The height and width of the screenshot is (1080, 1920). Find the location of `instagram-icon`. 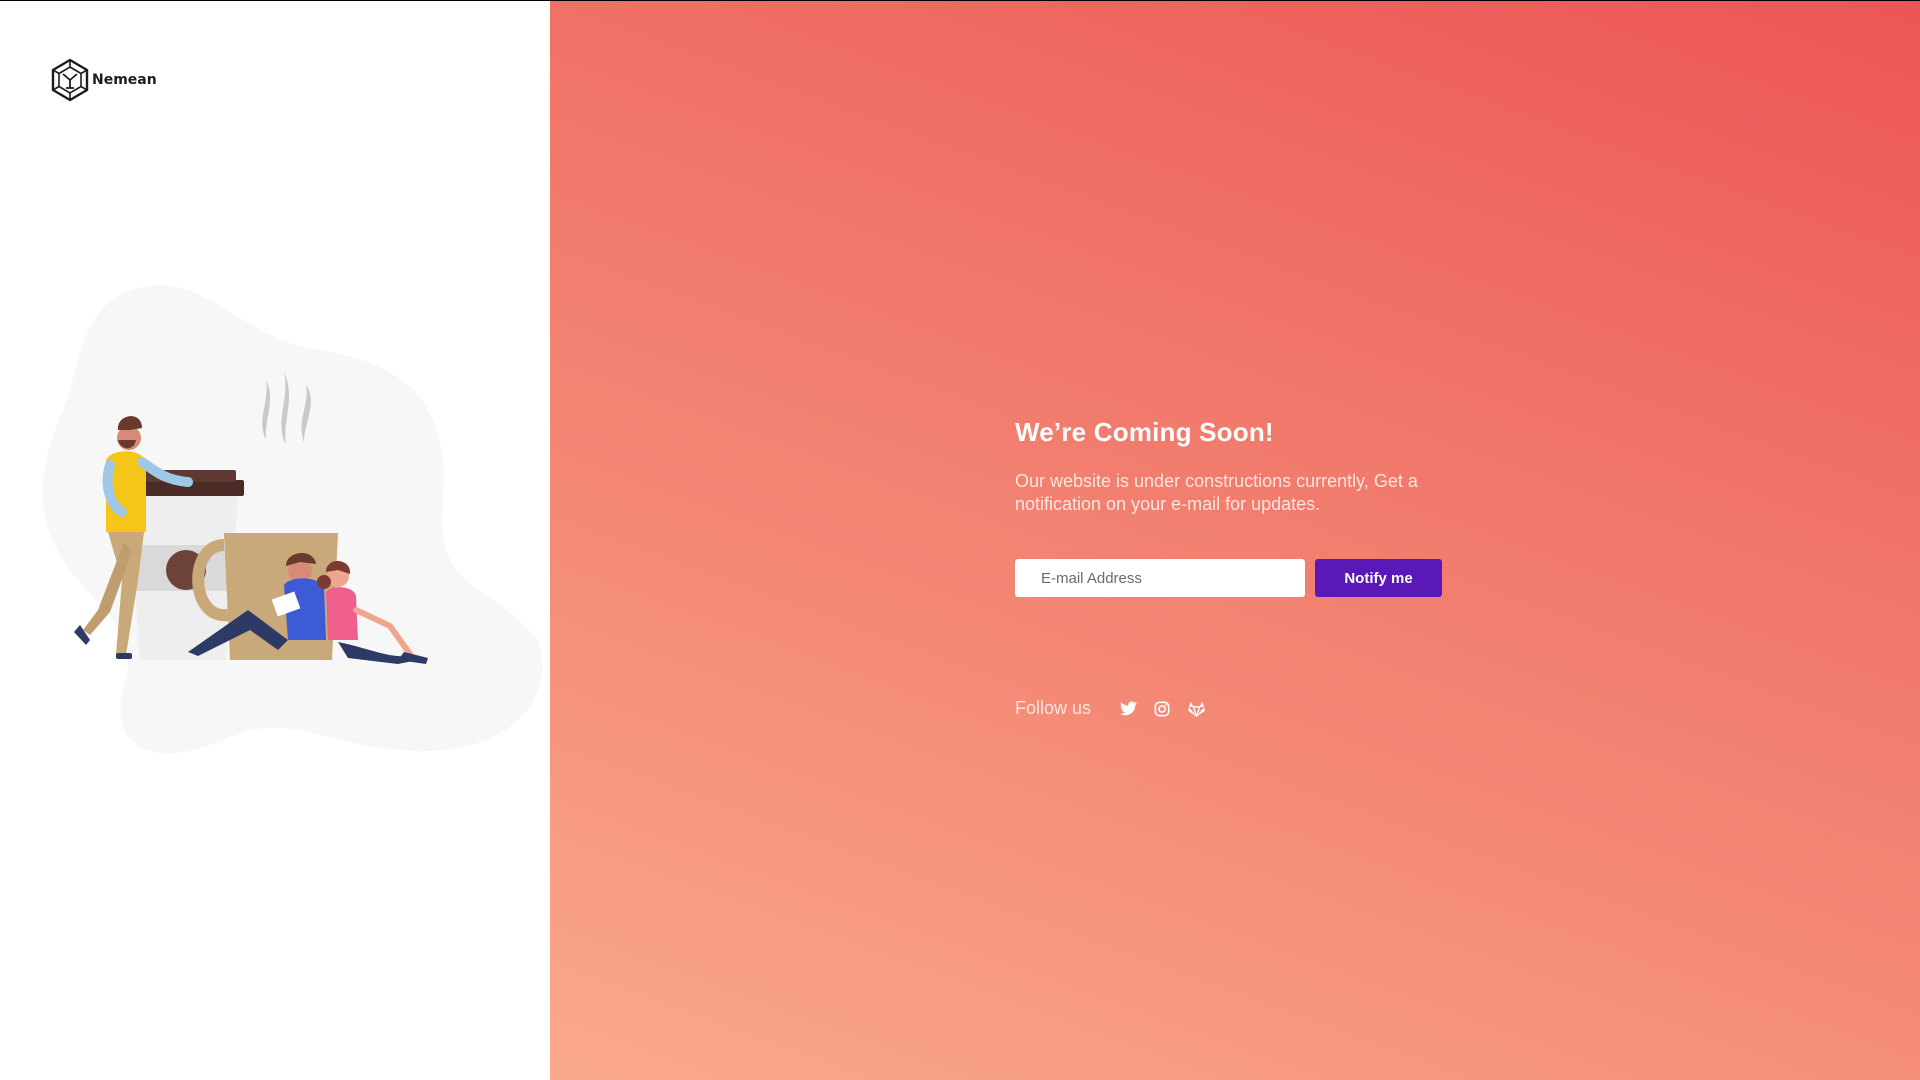

instagram-icon is located at coordinates (1162, 709).